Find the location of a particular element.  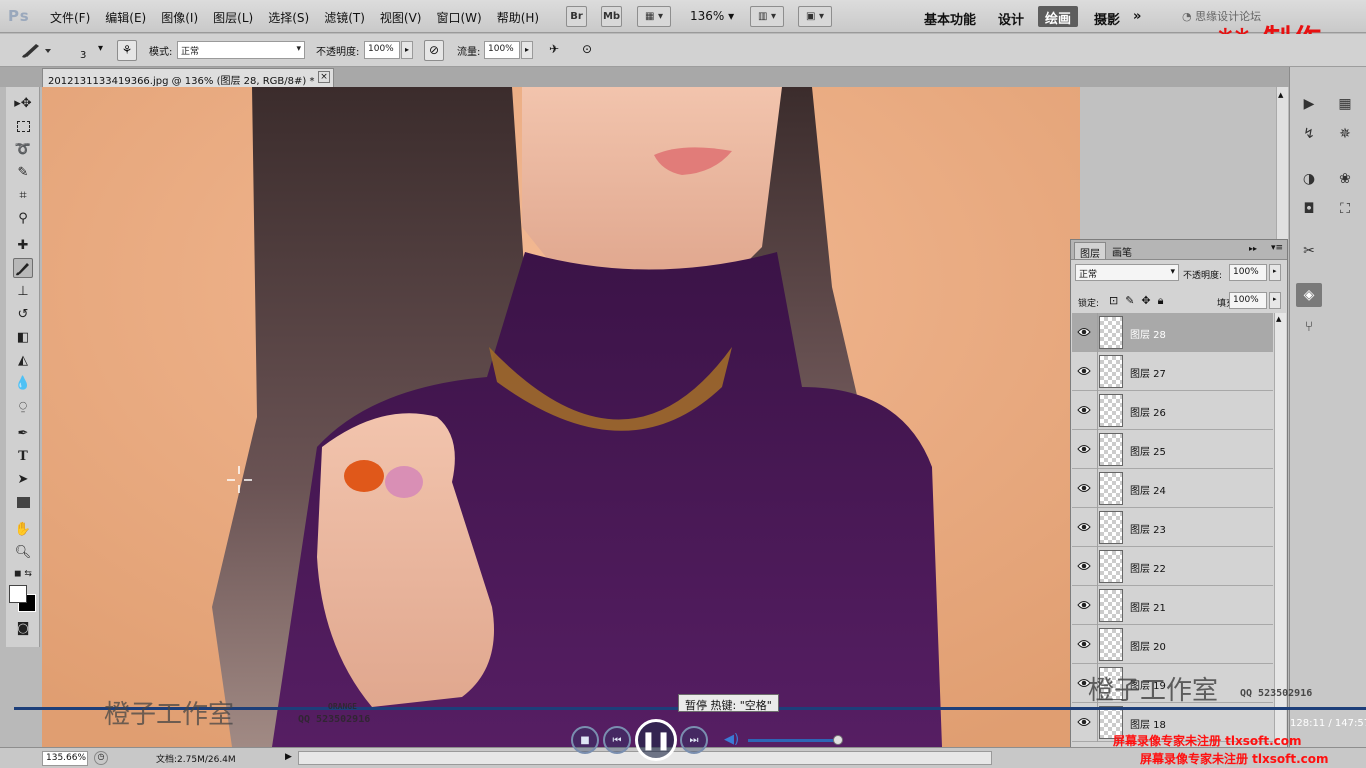

workspace-painting: 绘画 is located at coordinates (1058, 16).